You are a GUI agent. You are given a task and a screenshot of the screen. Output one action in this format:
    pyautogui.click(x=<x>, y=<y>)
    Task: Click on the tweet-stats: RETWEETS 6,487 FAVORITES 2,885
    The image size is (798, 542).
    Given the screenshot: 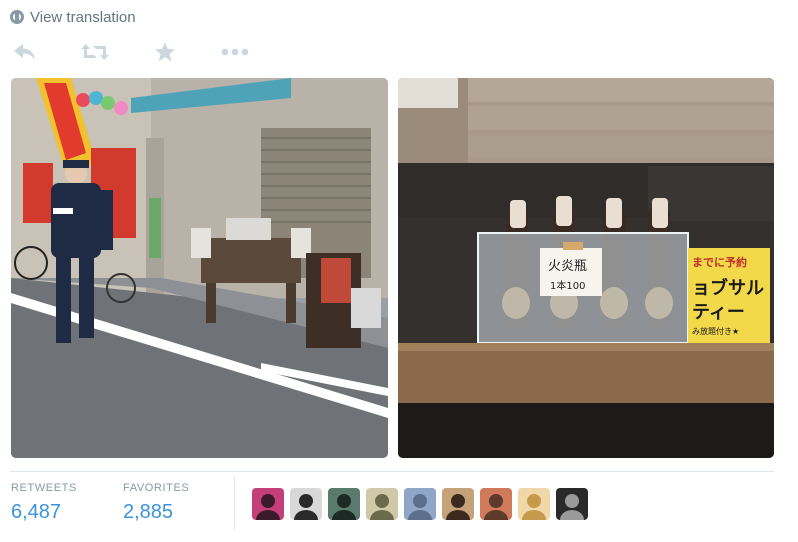 What is the action you would take?
    pyautogui.click(x=123, y=503)
    